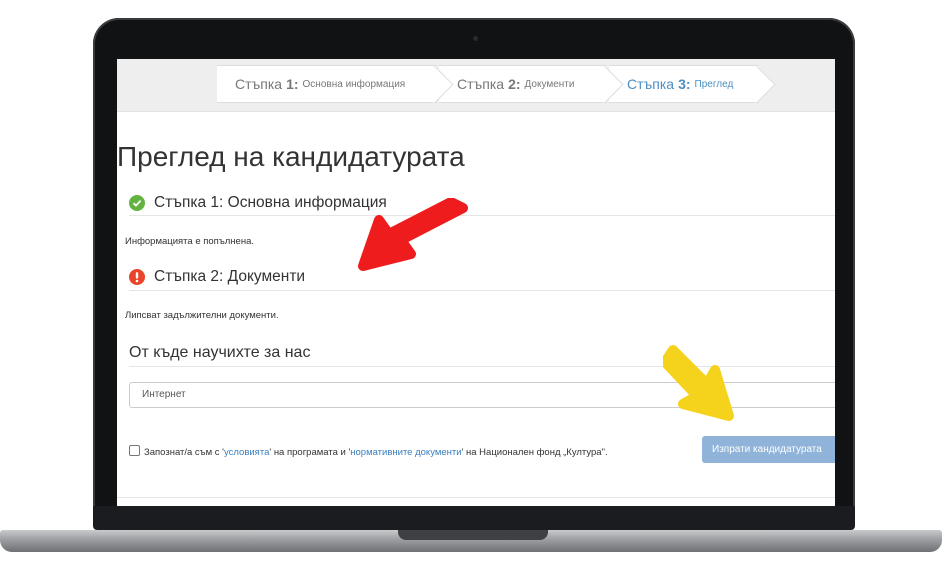 This screenshot has width=942, height=562. Describe the element at coordinates (698, 383) in the screenshot. I see `yellow-arrow-icon` at that location.